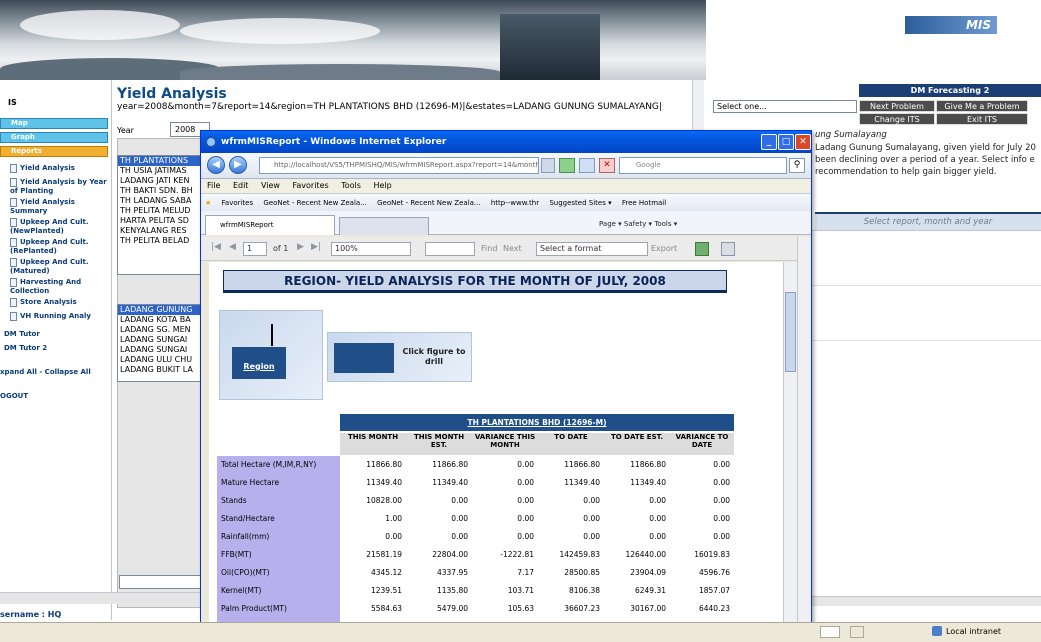 This screenshot has height=642, width=1041. I want to click on list-item: TH BAKTI SDN. BH, so click(161, 191).